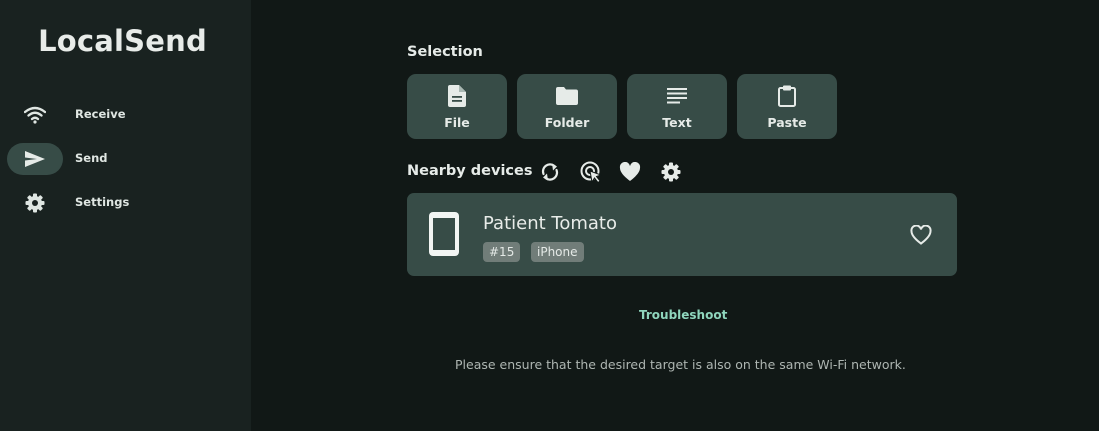 This screenshot has height=431, width=1099. What do you see at coordinates (921, 235) in the screenshot?
I see `heart-icon` at bounding box center [921, 235].